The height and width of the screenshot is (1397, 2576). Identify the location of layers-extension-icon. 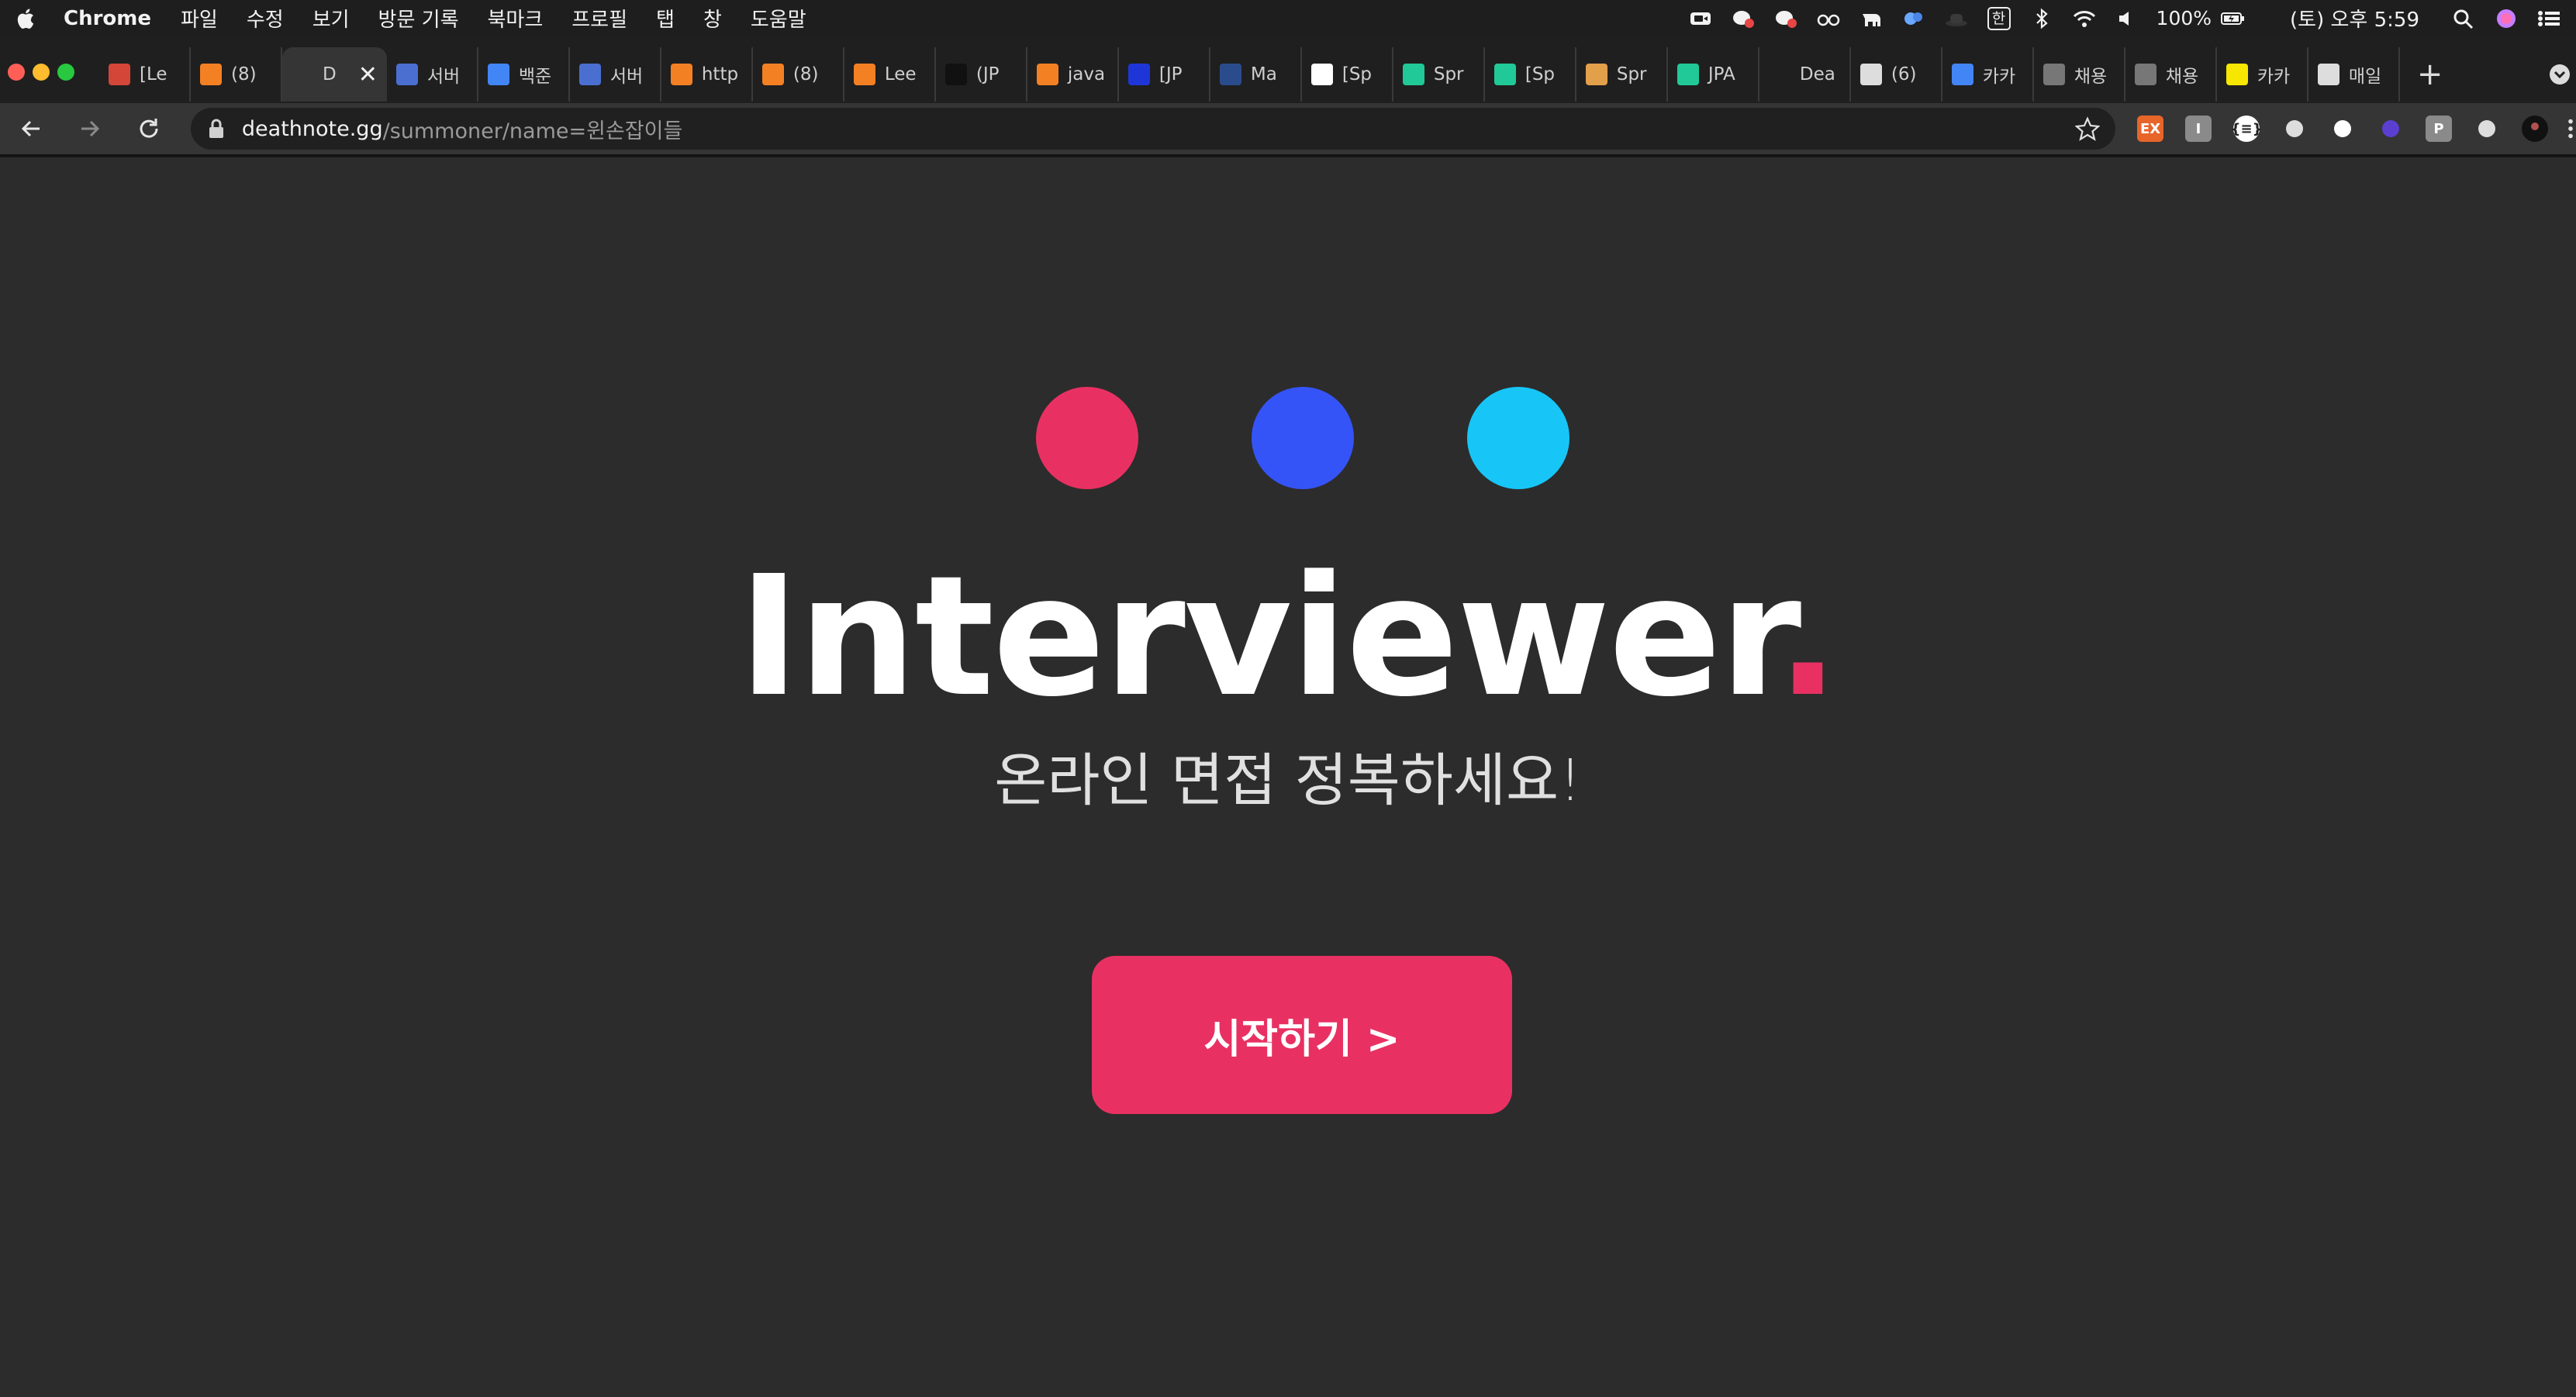
(2391, 129).